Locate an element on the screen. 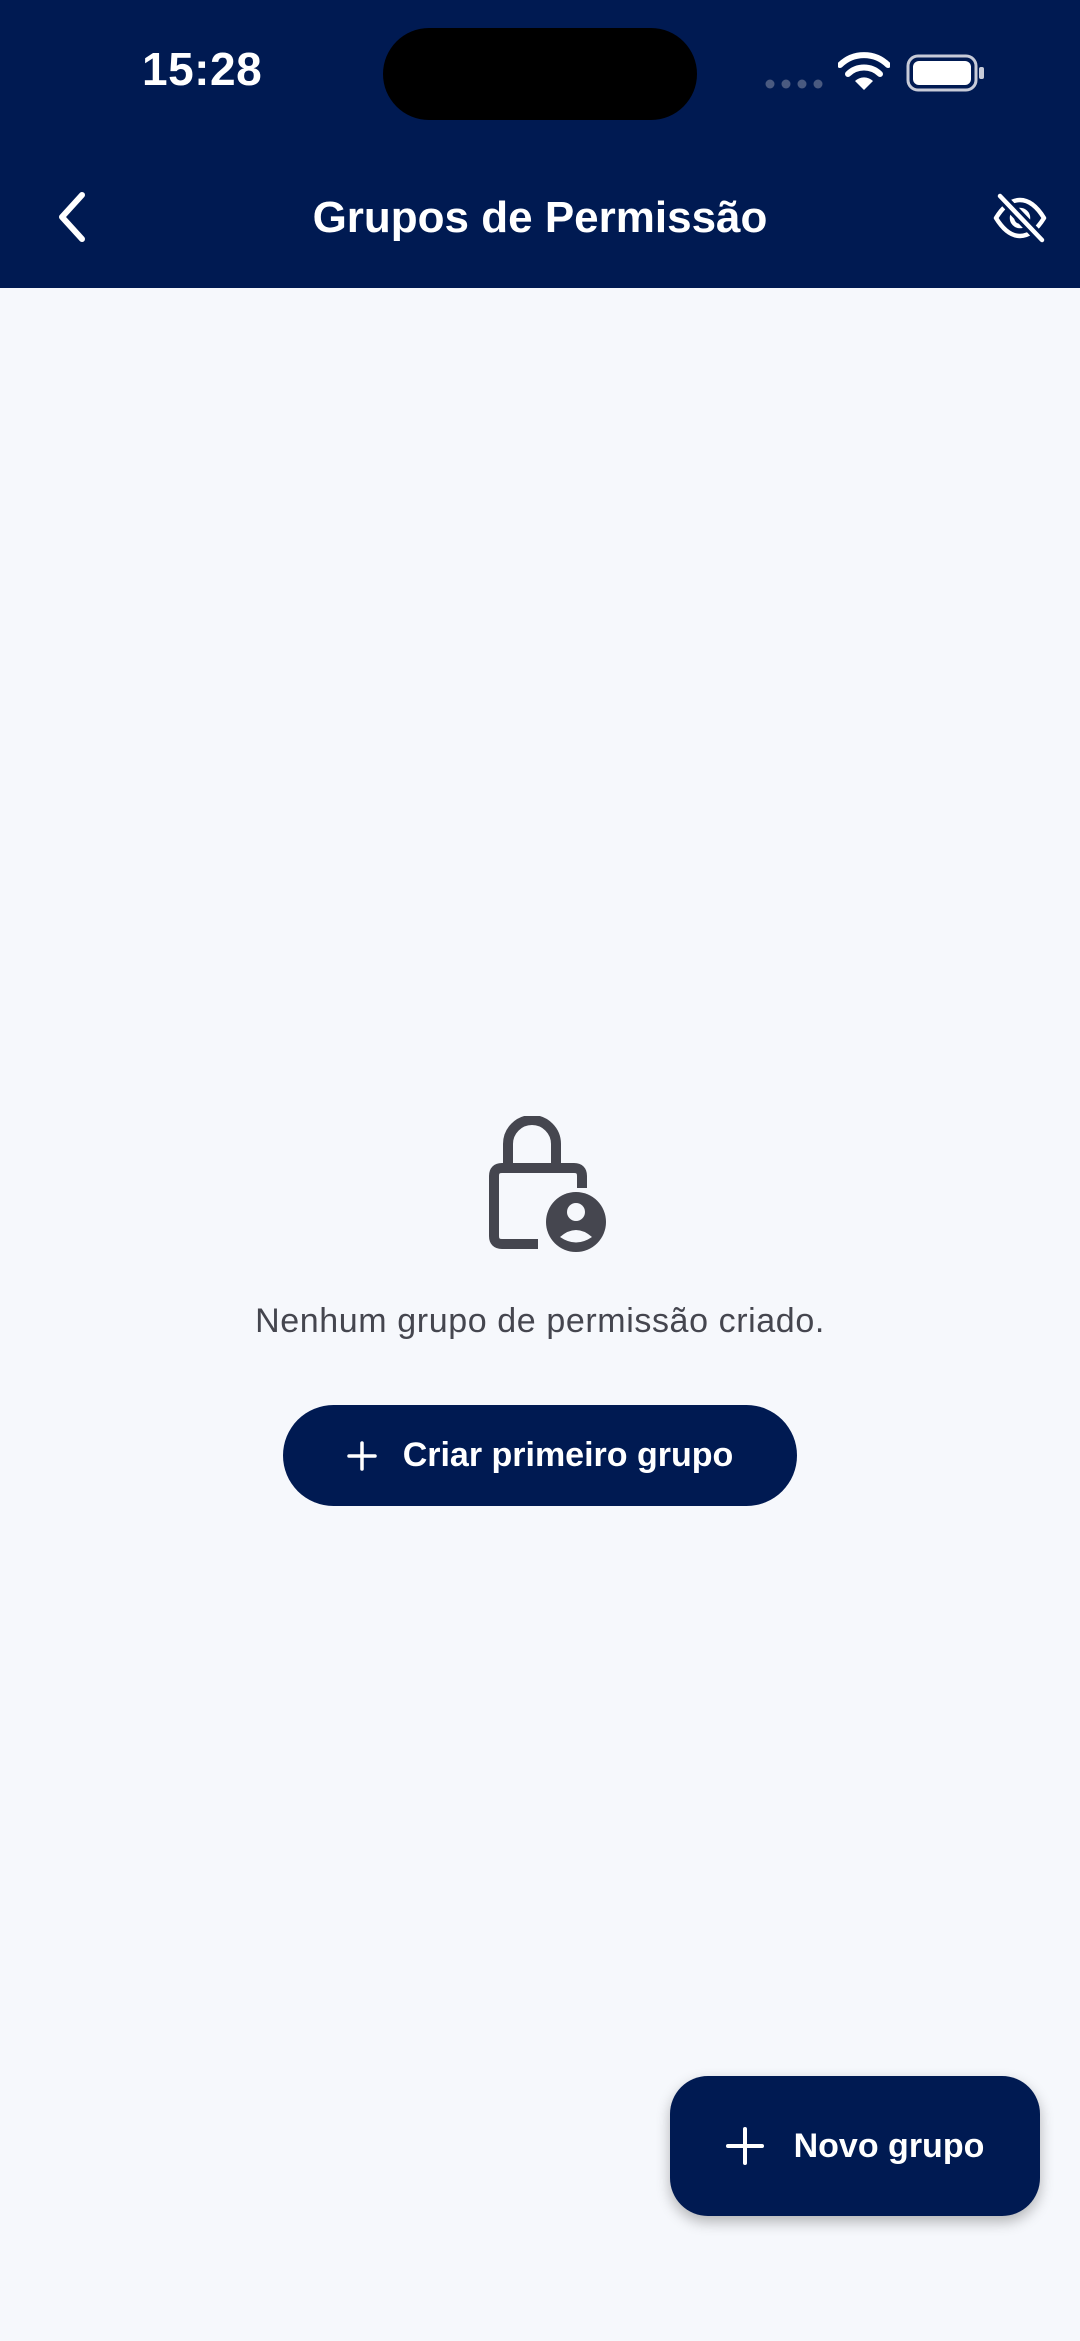 The image size is (1080, 2341). create-first-group-label: Criar primeiro grupo is located at coordinates (568, 1455).